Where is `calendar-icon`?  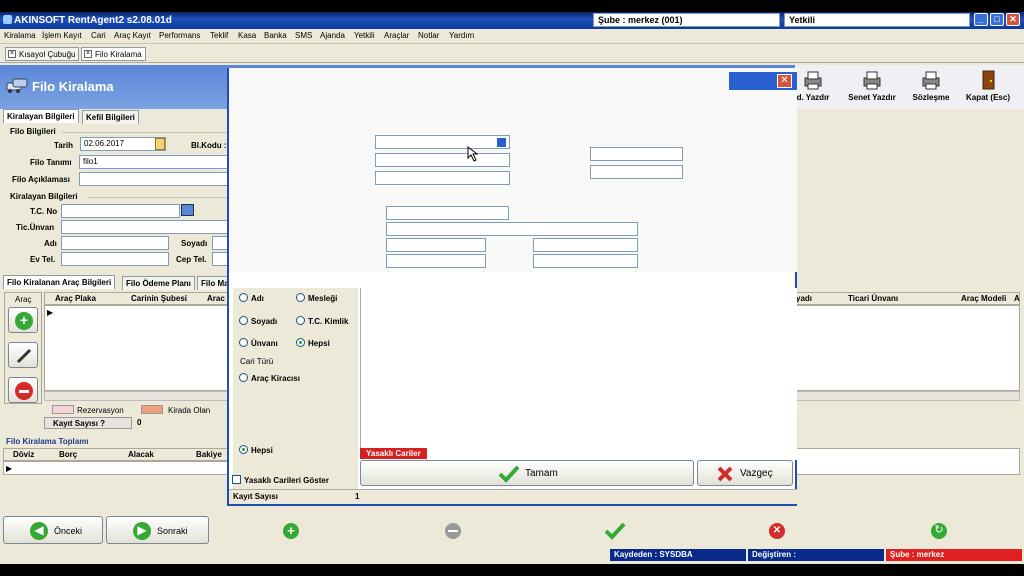 calendar-icon is located at coordinates (160, 144).